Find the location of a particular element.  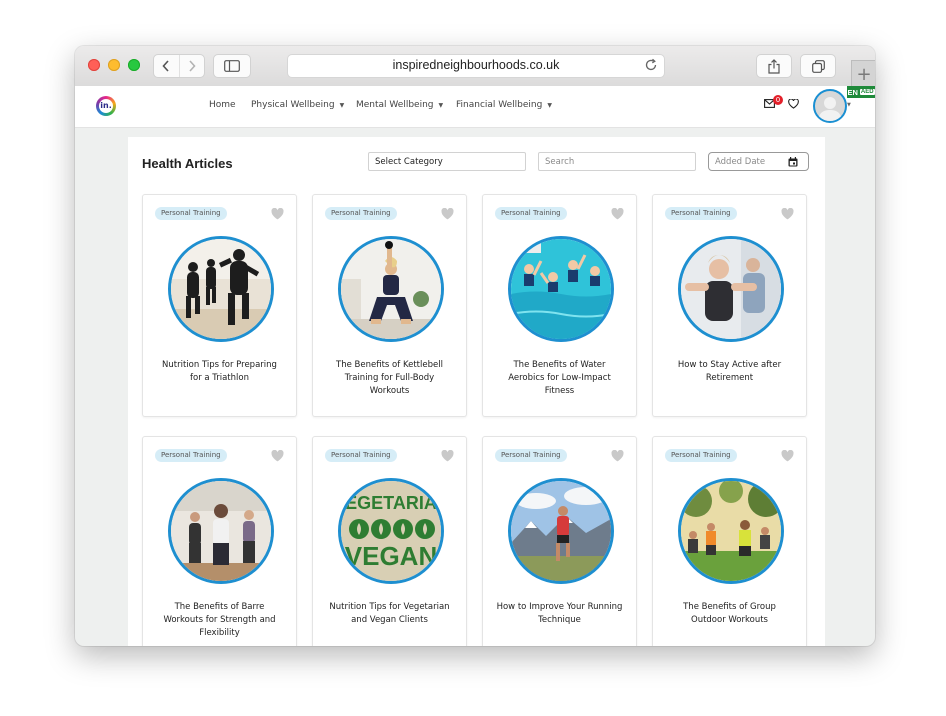

chevron-left-icon is located at coordinates (165, 66).